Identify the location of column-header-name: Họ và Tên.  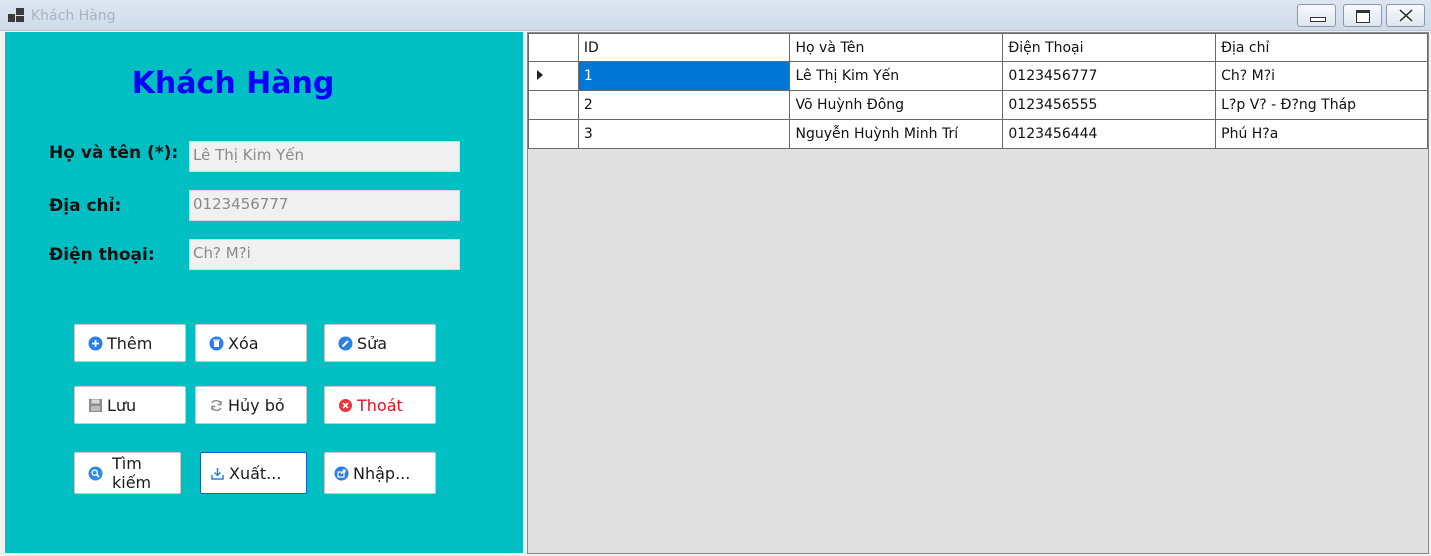
(896, 47).